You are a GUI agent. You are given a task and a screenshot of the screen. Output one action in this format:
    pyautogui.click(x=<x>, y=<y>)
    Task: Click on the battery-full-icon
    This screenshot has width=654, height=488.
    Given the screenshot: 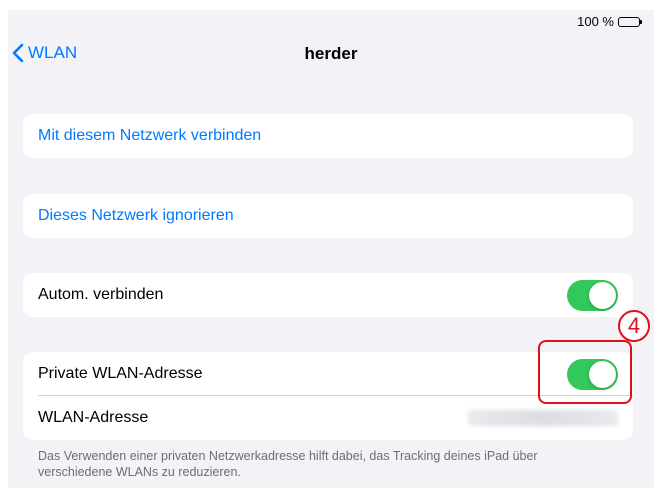 What is the action you would take?
    pyautogui.click(x=630, y=21)
    